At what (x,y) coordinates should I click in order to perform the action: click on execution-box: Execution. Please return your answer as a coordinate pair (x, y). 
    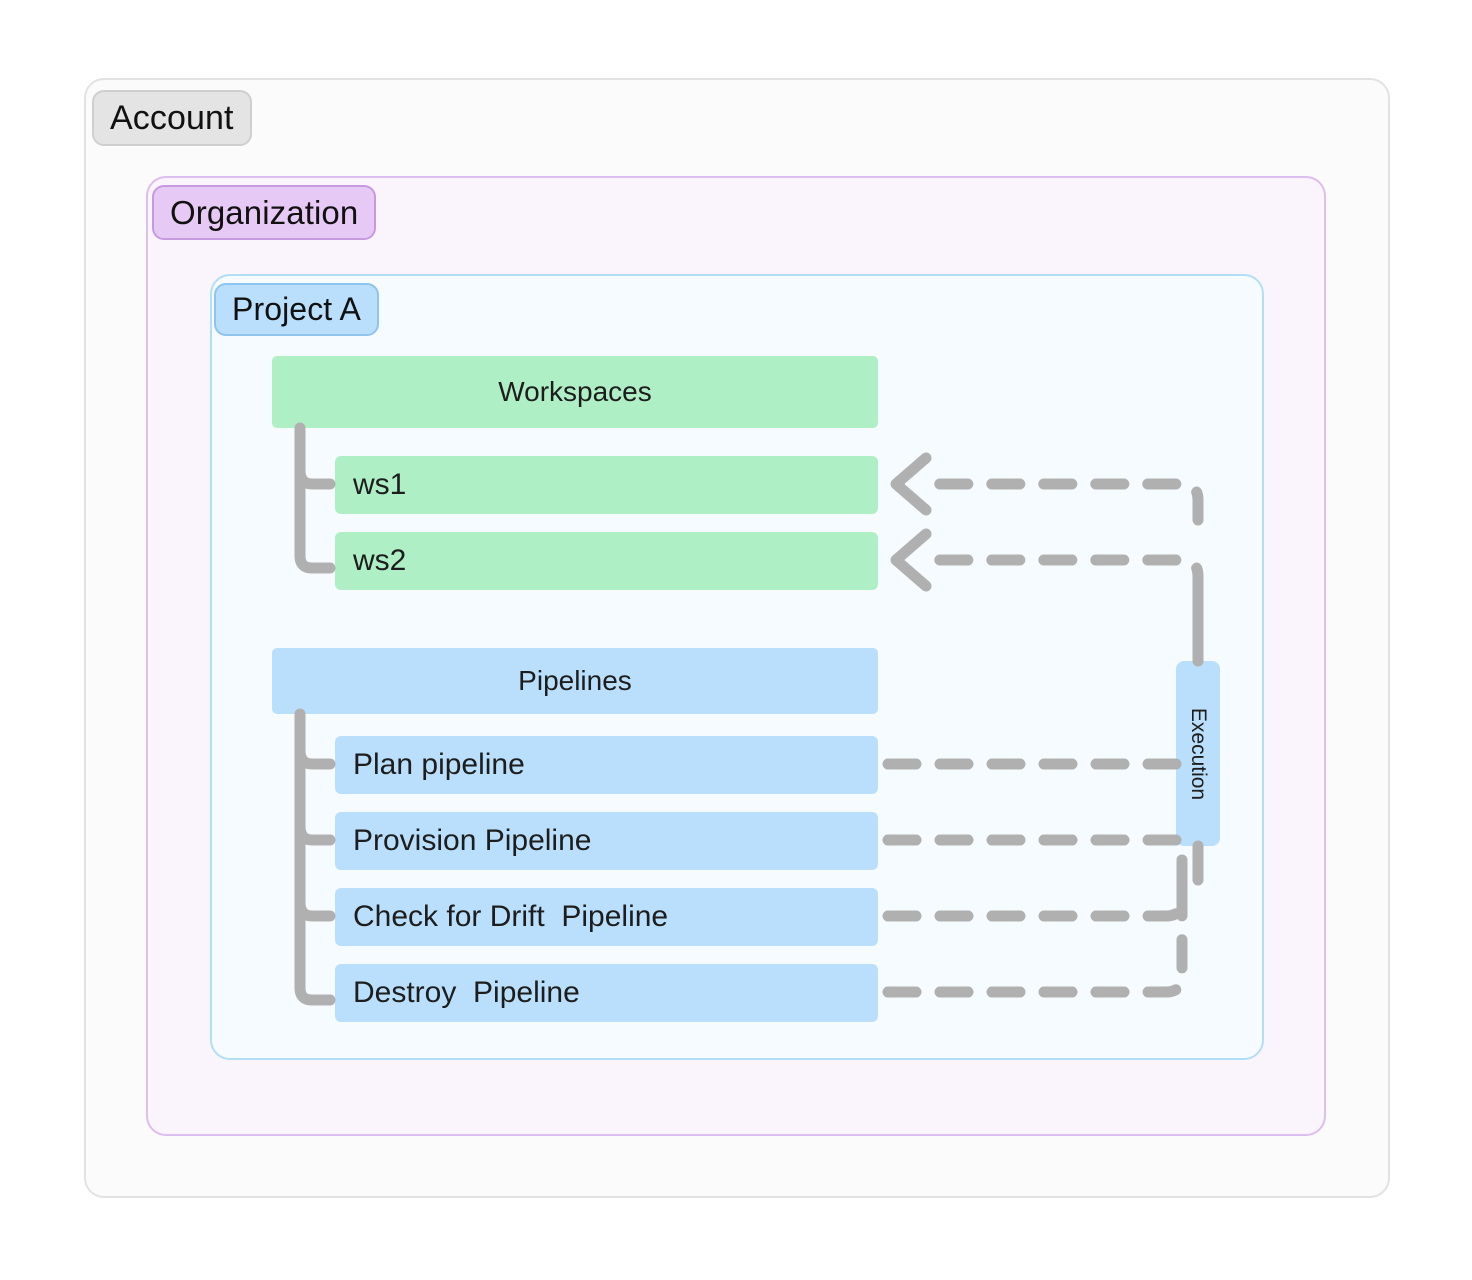
    Looking at the image, I should click on (1198, 753).